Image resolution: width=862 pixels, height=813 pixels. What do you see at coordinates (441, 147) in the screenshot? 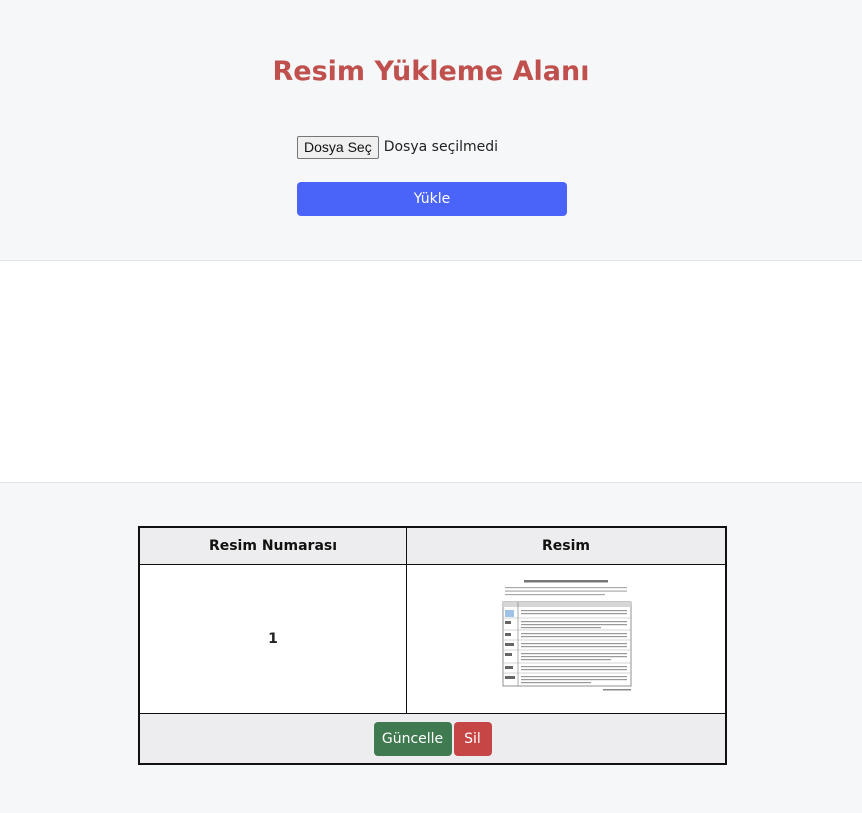
I see `file-status-text: Dosya seçilmedi` at bounding box center [441, 147].